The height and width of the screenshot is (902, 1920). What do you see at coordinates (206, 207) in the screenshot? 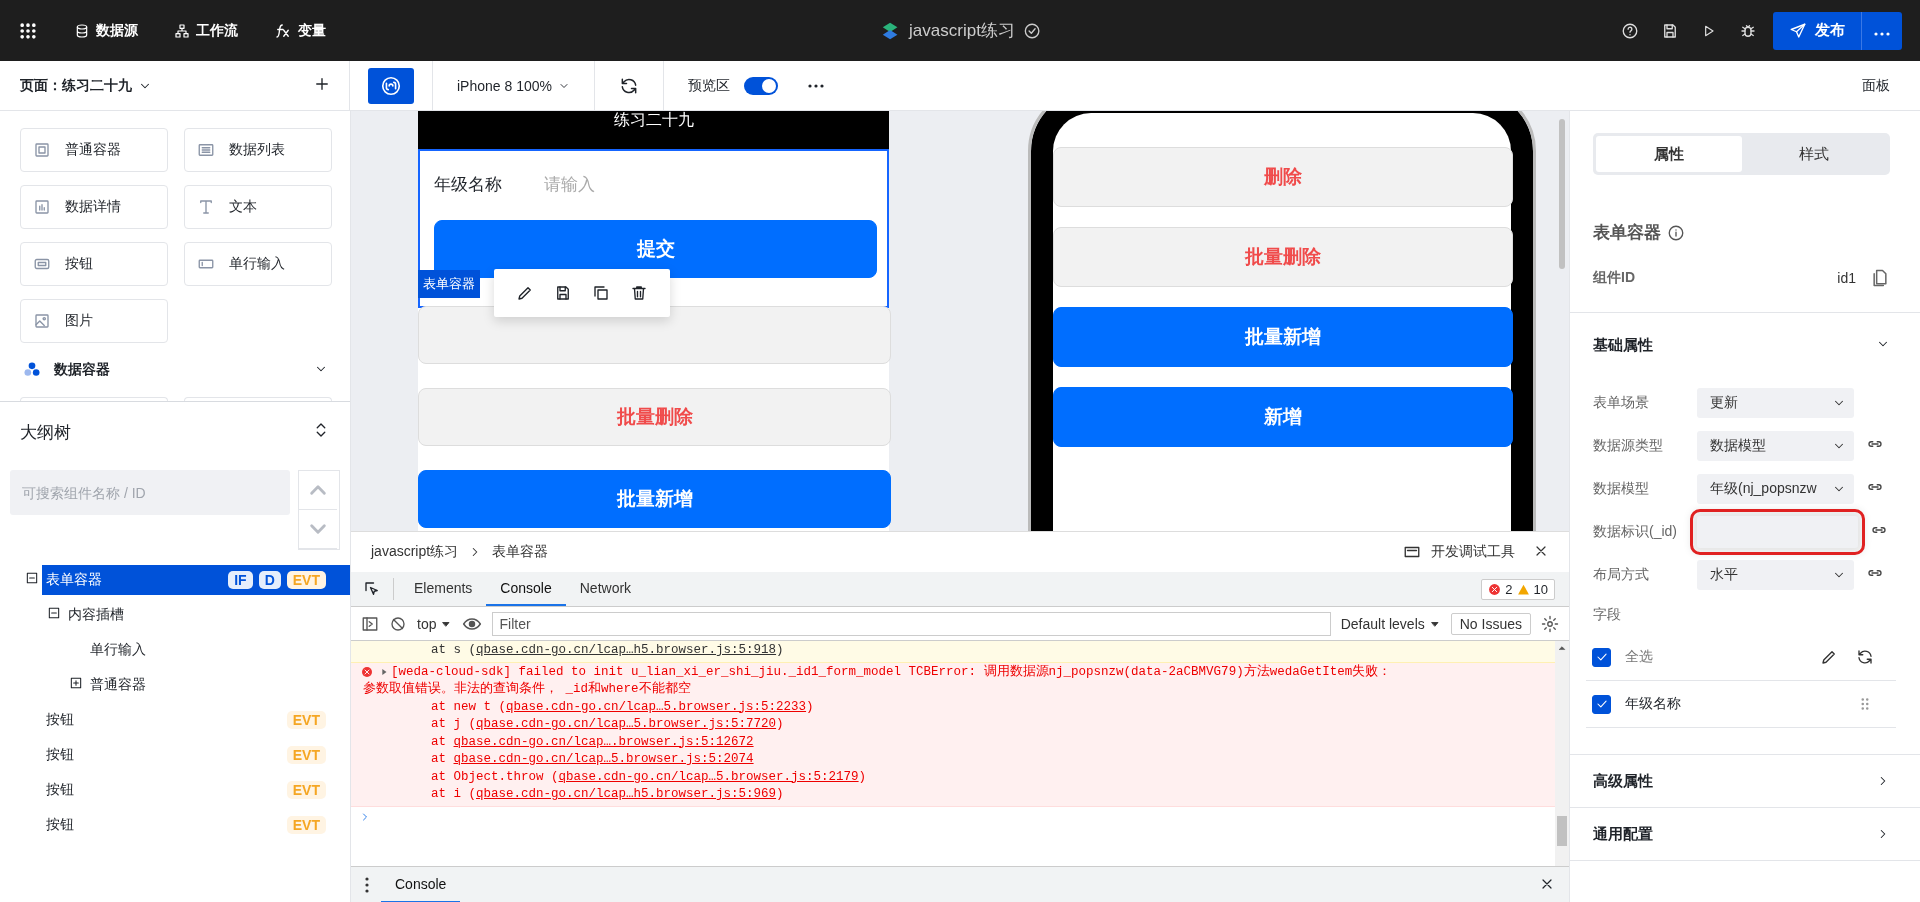
I see `text-icon` at bounding box center [206, 207].